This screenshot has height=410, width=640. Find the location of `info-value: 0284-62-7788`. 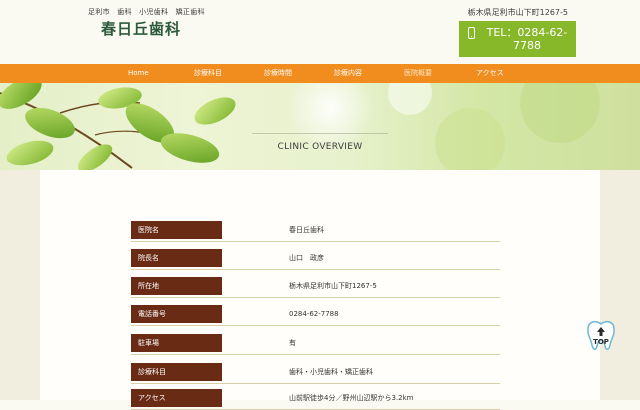

info-value: 0284-62-7788 is located at coordinates (314, 314).